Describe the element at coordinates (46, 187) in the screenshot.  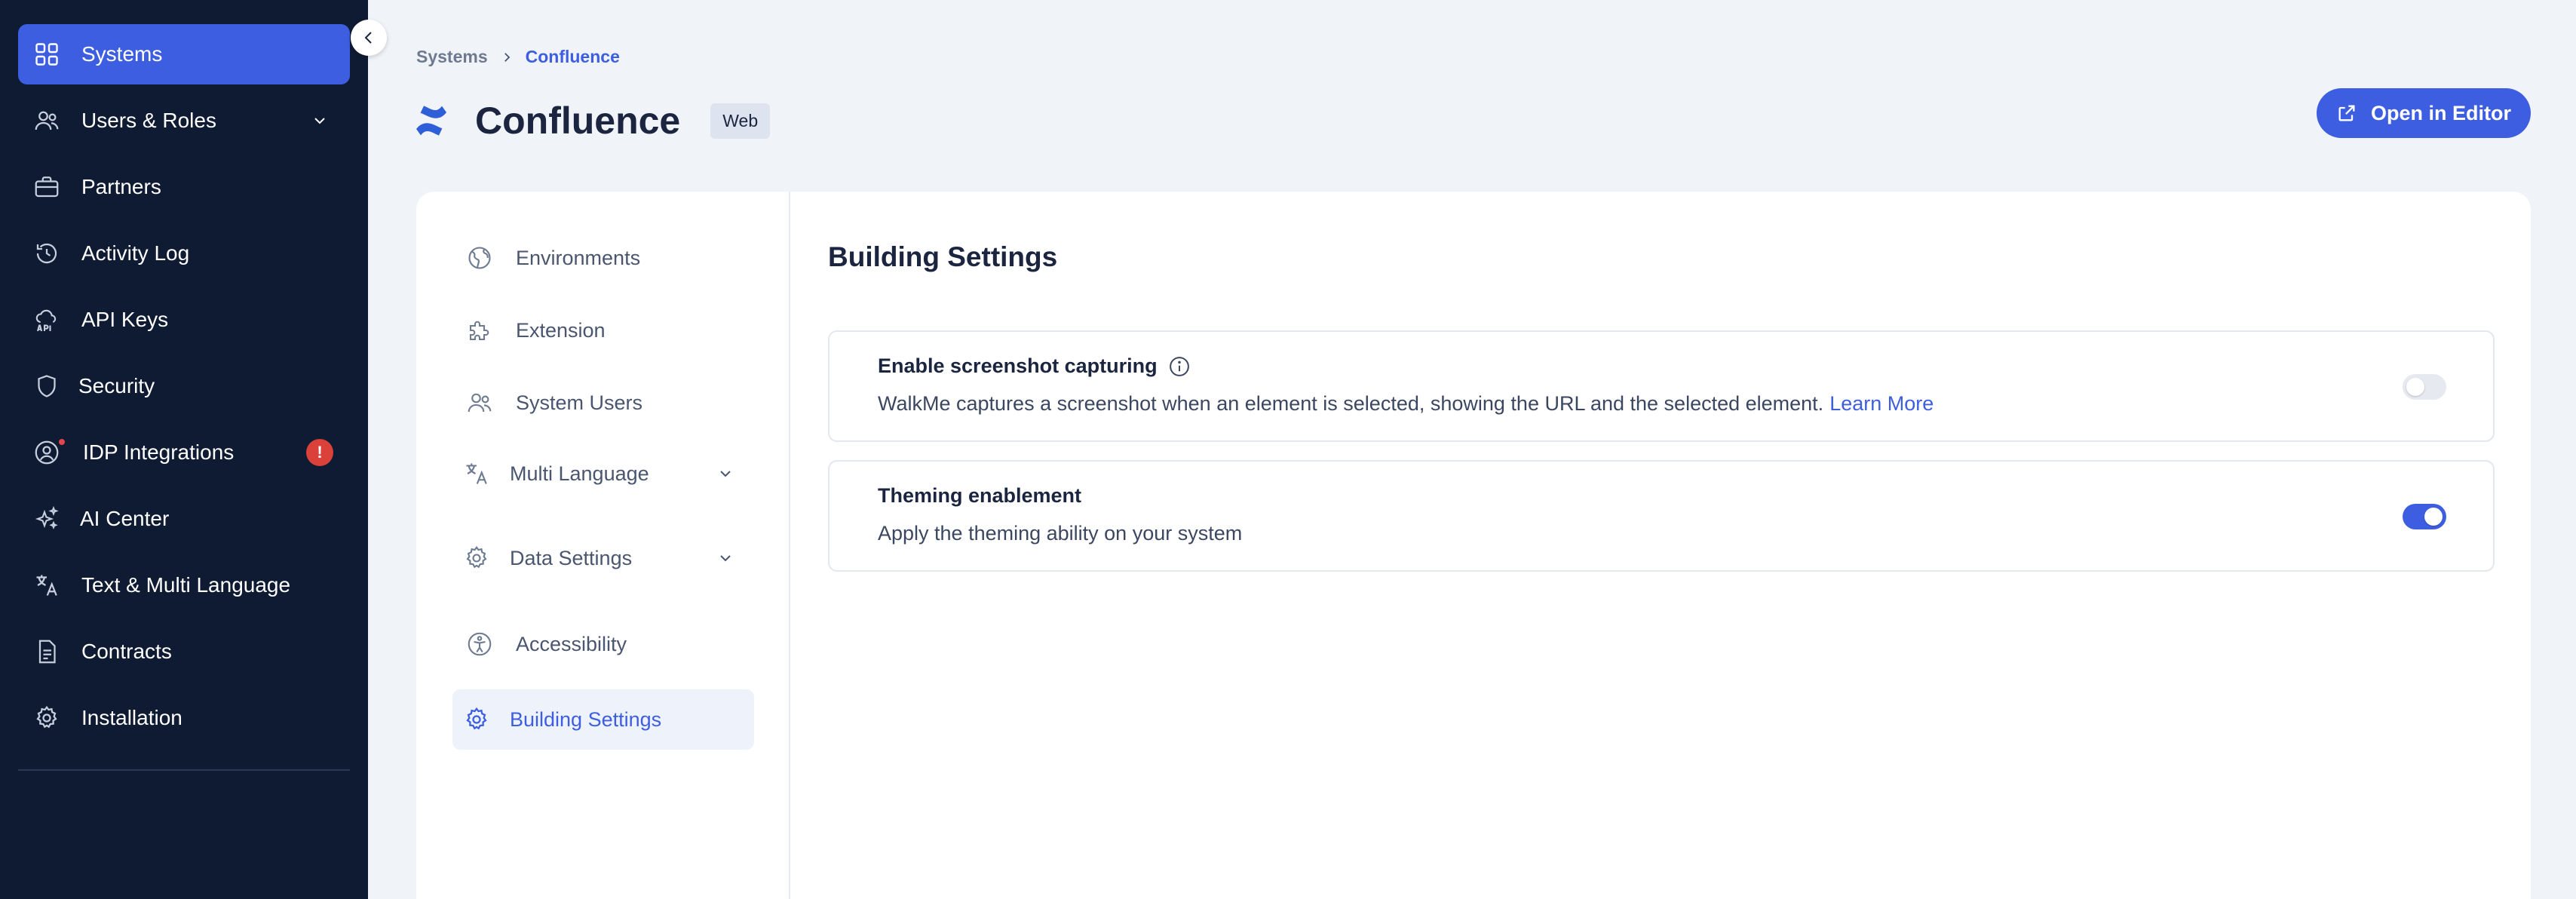
I see `briefcase-icon` at that location.